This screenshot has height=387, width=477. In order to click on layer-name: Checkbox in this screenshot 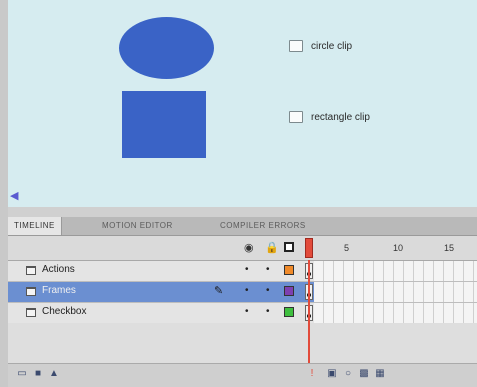, I will do `click(64, 311)`.